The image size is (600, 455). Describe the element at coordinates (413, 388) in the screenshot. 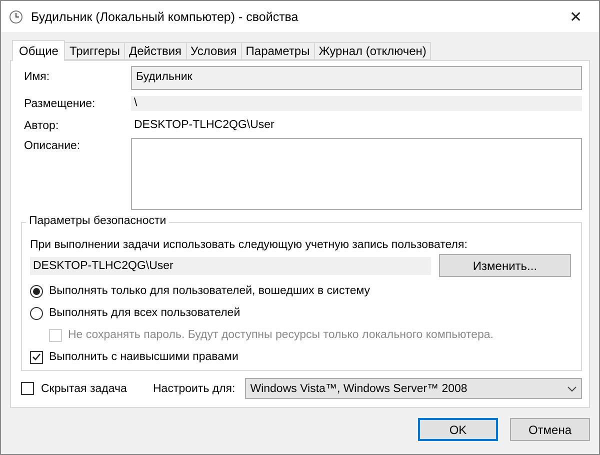

I see `configure-dropdown: Windows Vista™, Windows Server™ 2008` at that location.